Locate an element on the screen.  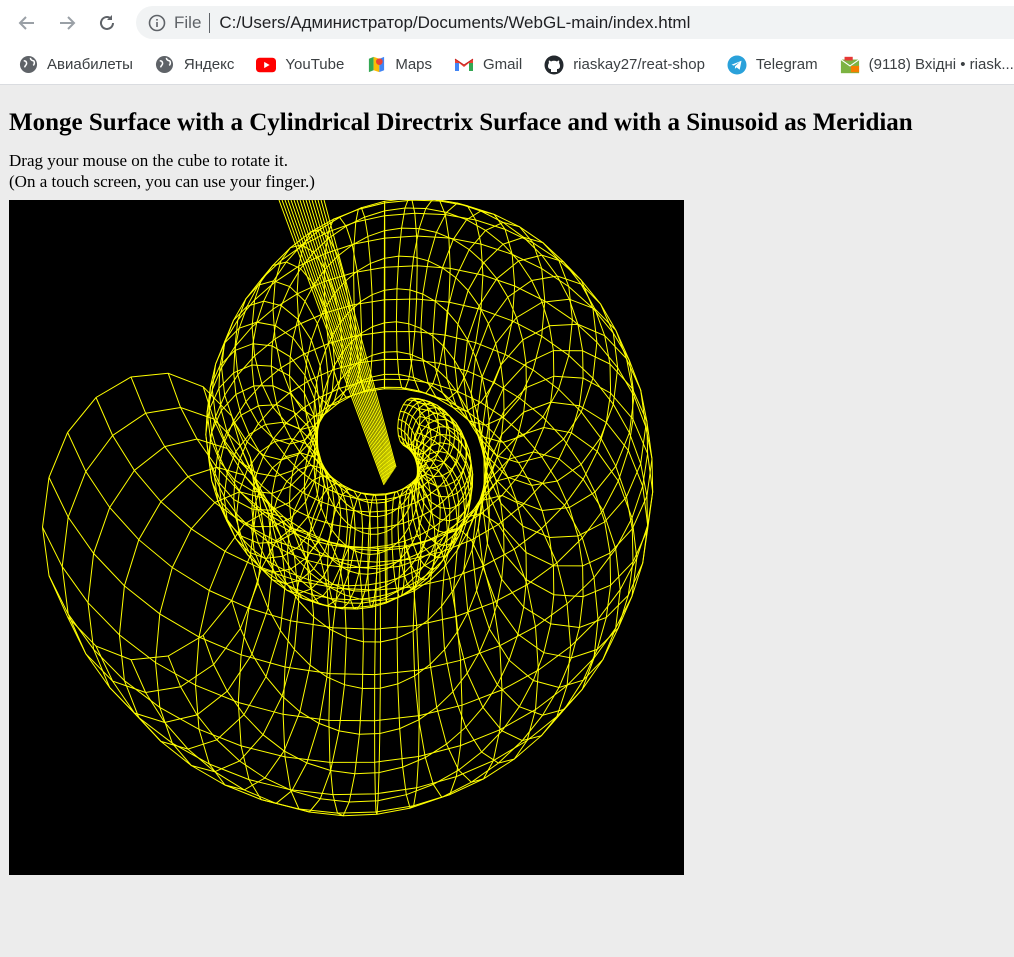
forward-arrow-icon is located at coordinates (68, 22).